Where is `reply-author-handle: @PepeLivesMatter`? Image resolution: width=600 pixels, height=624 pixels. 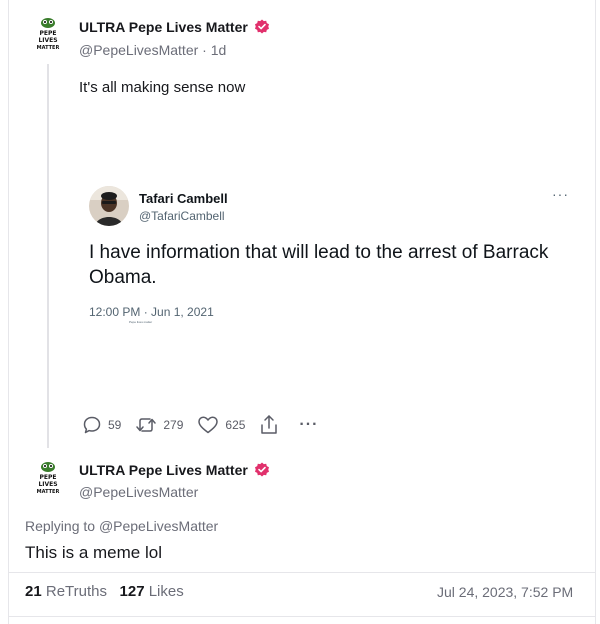
reply-author-handle: @PepeLivesMatter is located at coordinates (138, 492).